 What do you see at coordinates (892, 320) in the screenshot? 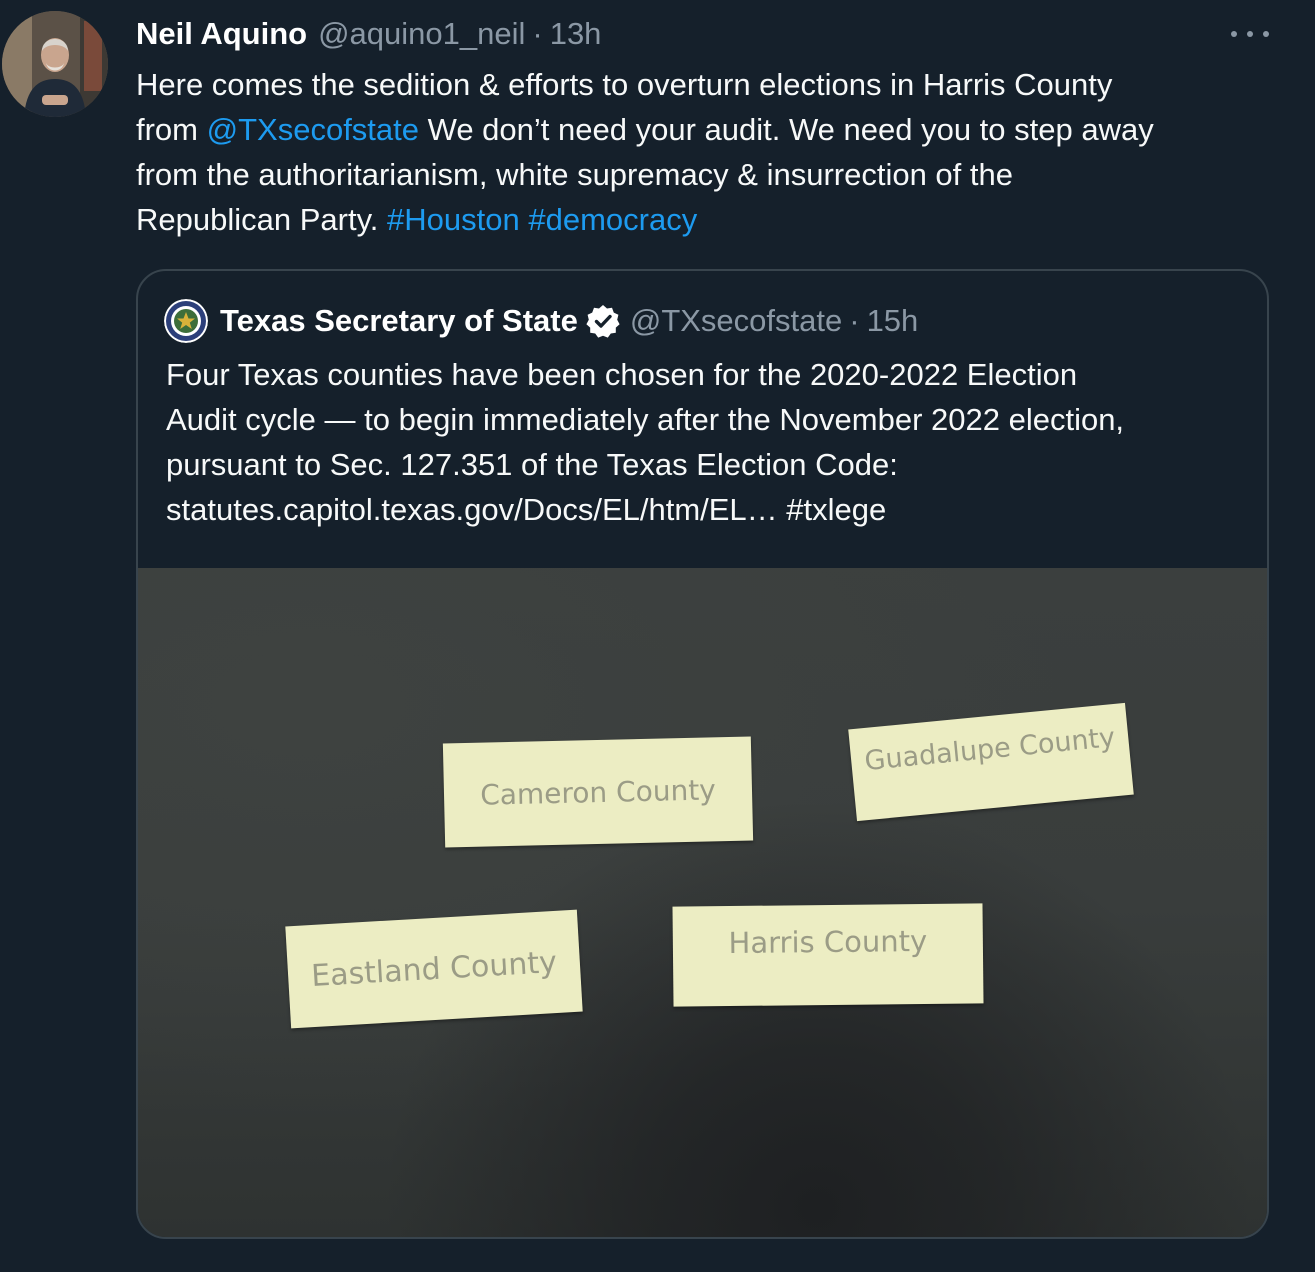
I see `quoted-timestamp: 15h` at bounding box center [892, 320].